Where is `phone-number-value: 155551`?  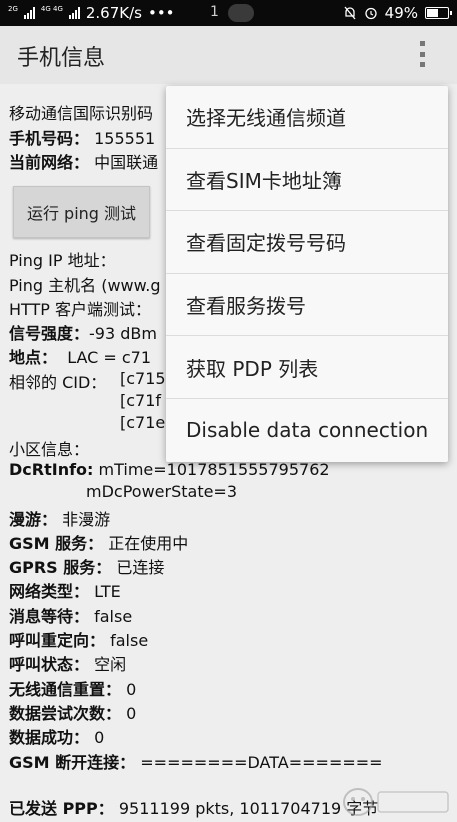
phone-number-value: 155551 is located at coordinates (125, 138).